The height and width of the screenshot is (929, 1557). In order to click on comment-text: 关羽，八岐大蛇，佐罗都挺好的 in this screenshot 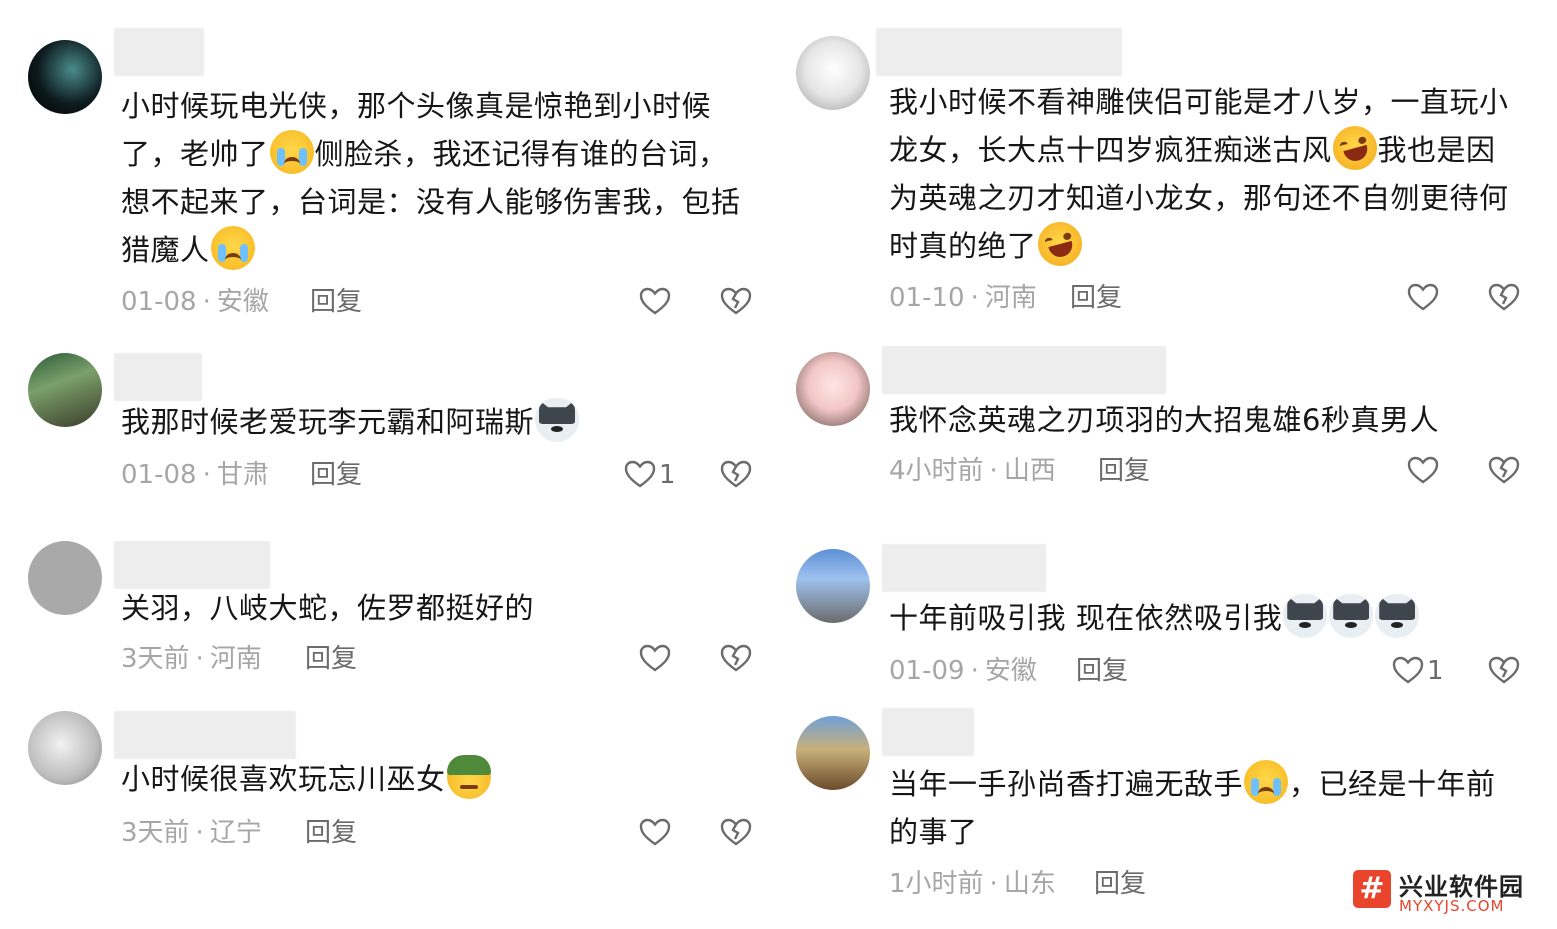, I will do `click(328, 608)`.